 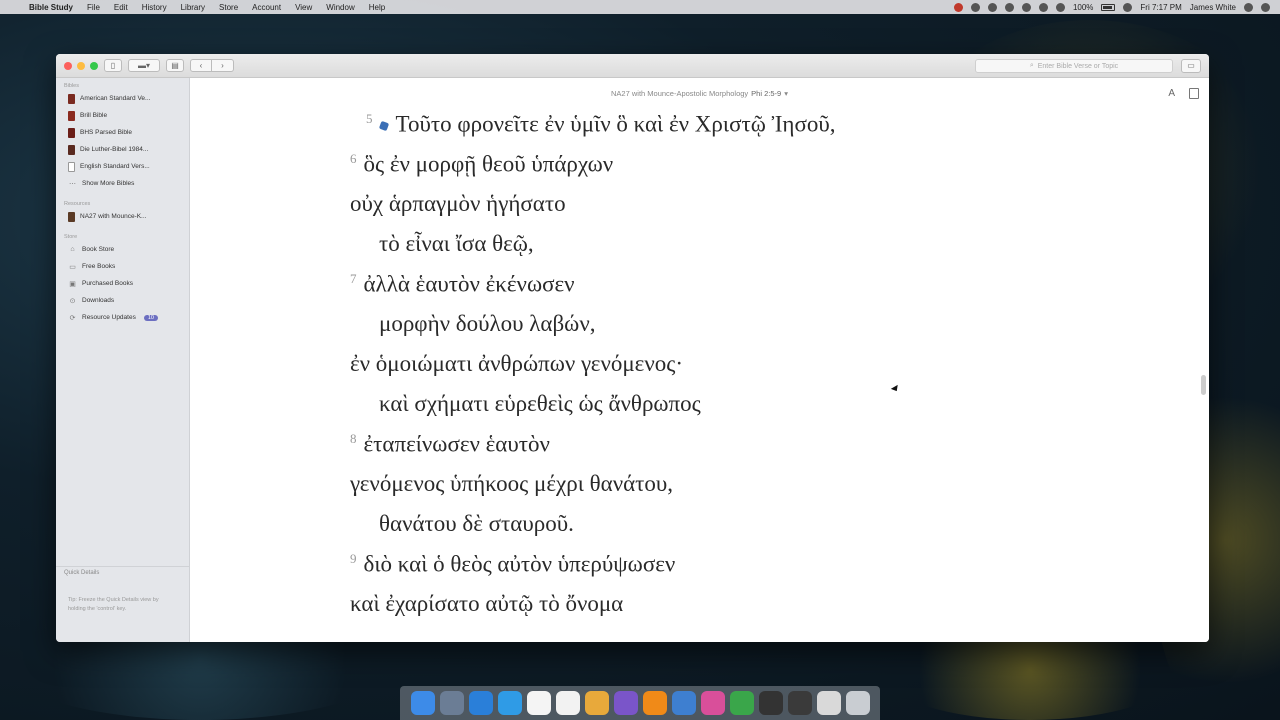 What do you see at coordinates (511, 484) in the screenshot?
I see `verse-line: γενόμενος ὑπήκοος μέχρι θανάτου,` at bounding box center [511, 484].